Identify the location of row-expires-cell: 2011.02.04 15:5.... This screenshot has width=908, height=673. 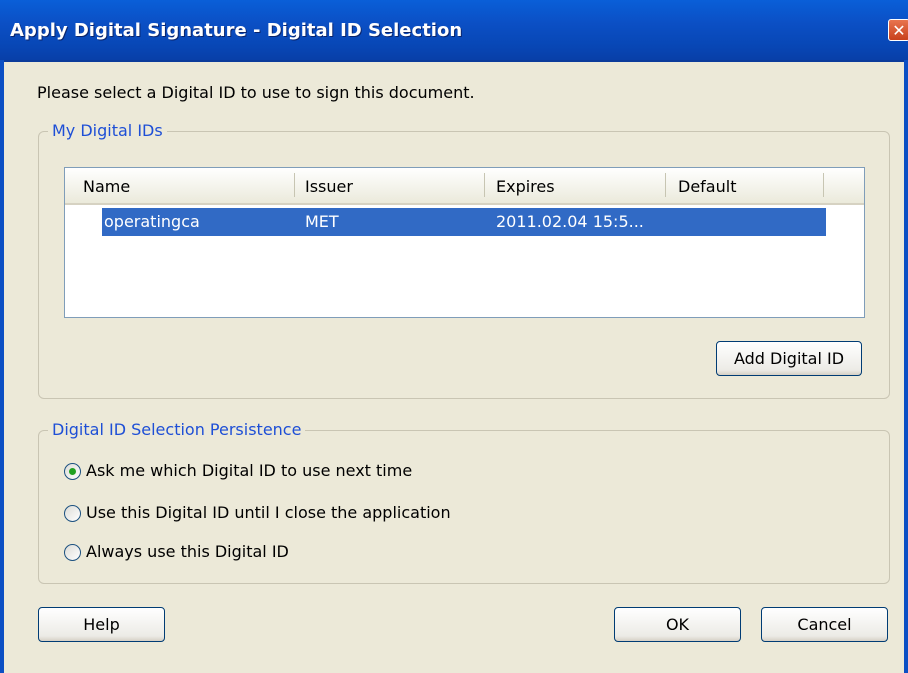
(570, 221).